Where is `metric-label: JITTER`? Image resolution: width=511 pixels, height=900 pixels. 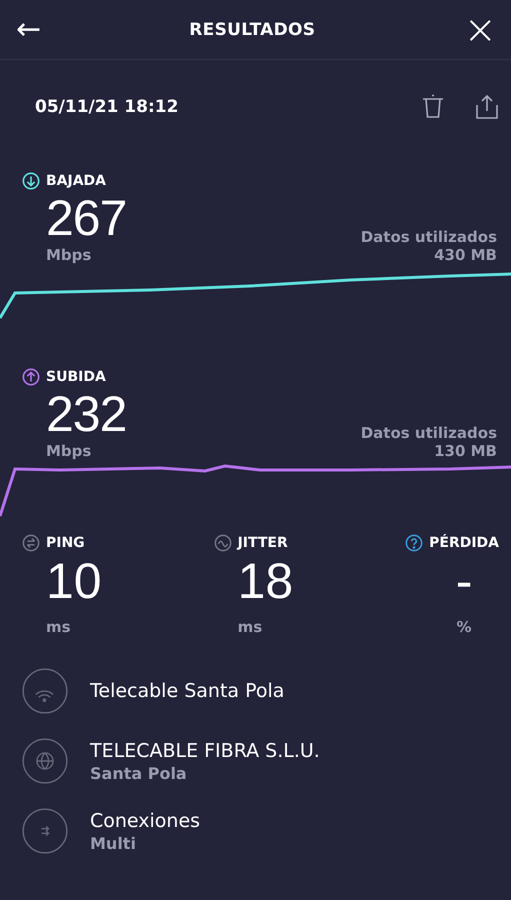
metric-label: JITTER is located at coordinates (263, 543).